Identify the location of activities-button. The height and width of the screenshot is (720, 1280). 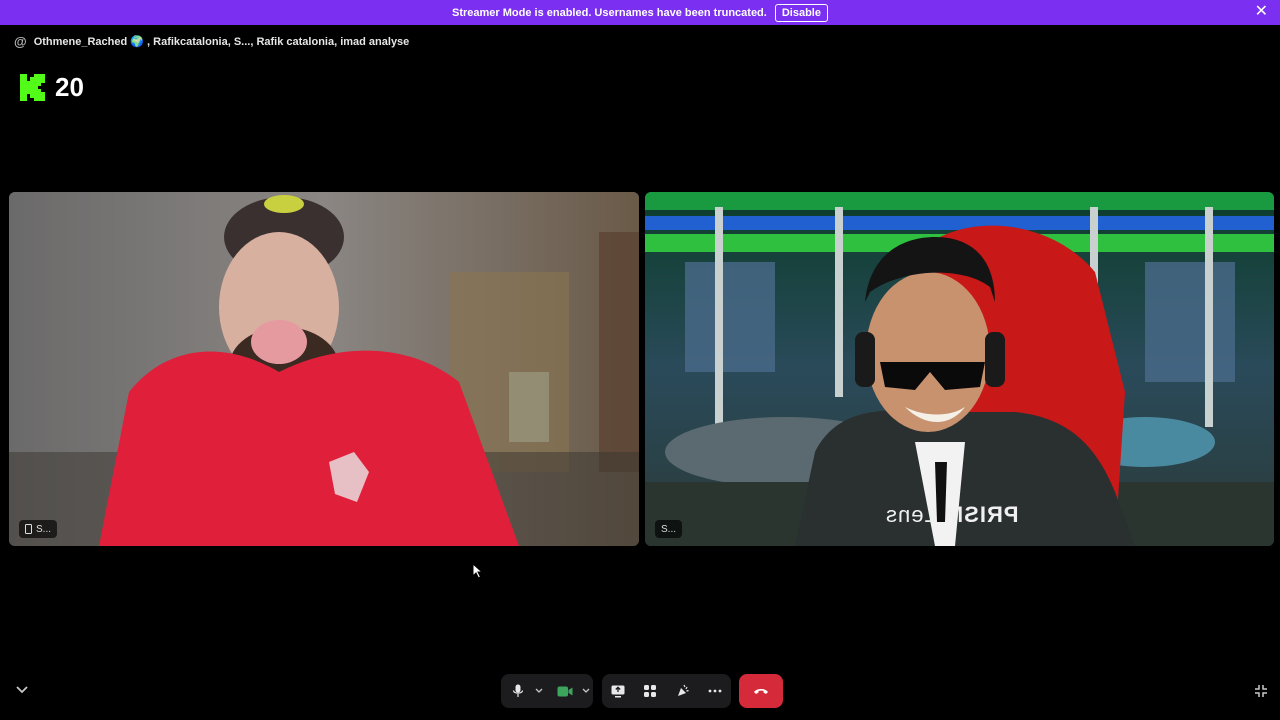
(650, 691).